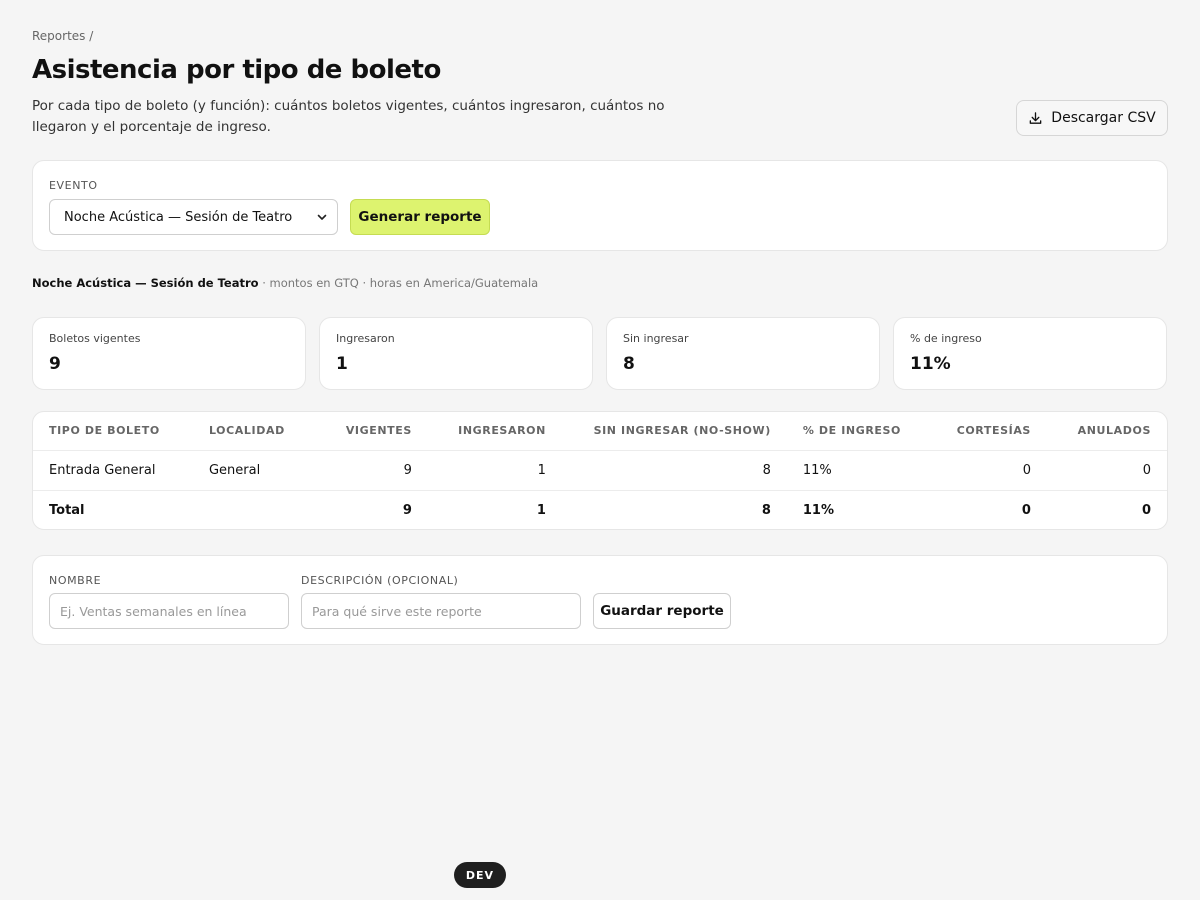  Describe the element at coordinates (541, 510) in the screenshot. I see `cell-total-ingresaron: 1` at that location.